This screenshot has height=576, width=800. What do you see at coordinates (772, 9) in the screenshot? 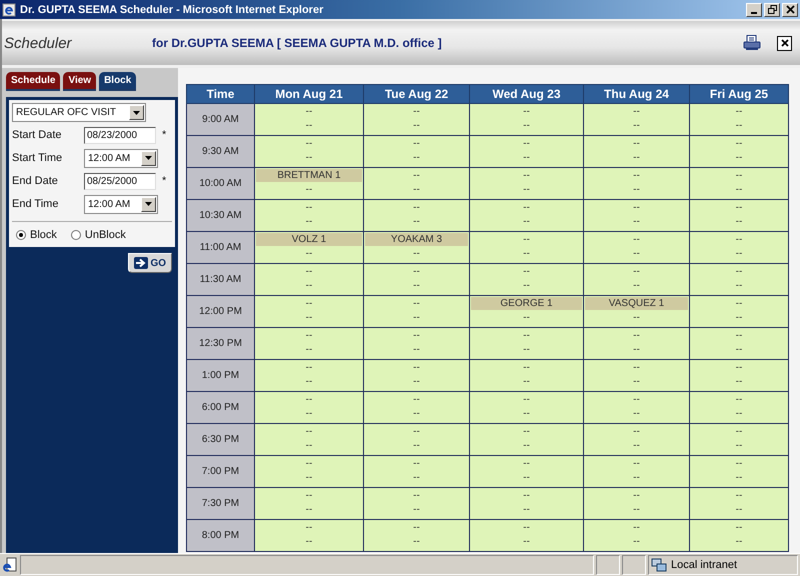
I see `restore-button` at bounding box center [772, 9].